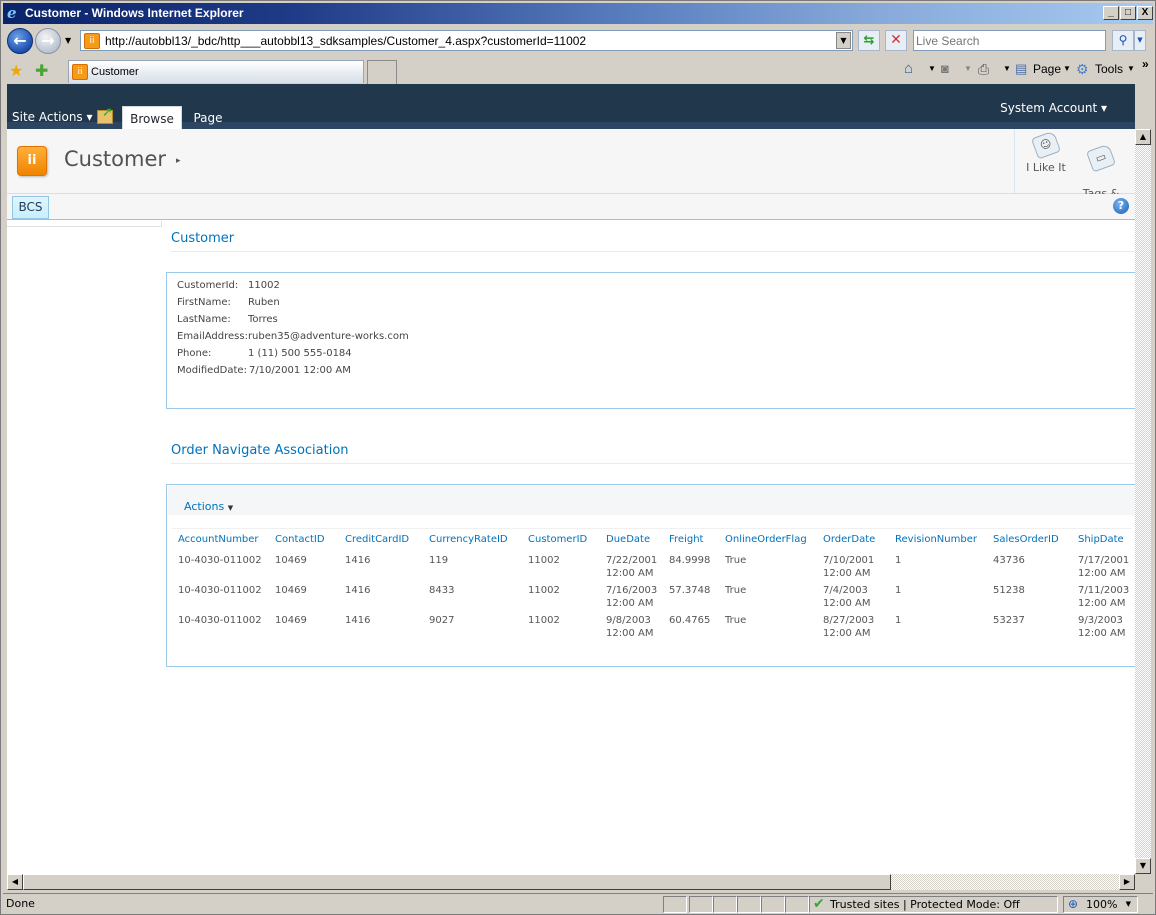 The width and height of the screenshot is (1156, 915). What do you see at coordinates (1127, 882) in the screenshot?
I see `scroll-right-button: ▶` at bounding box center [1127, 882].